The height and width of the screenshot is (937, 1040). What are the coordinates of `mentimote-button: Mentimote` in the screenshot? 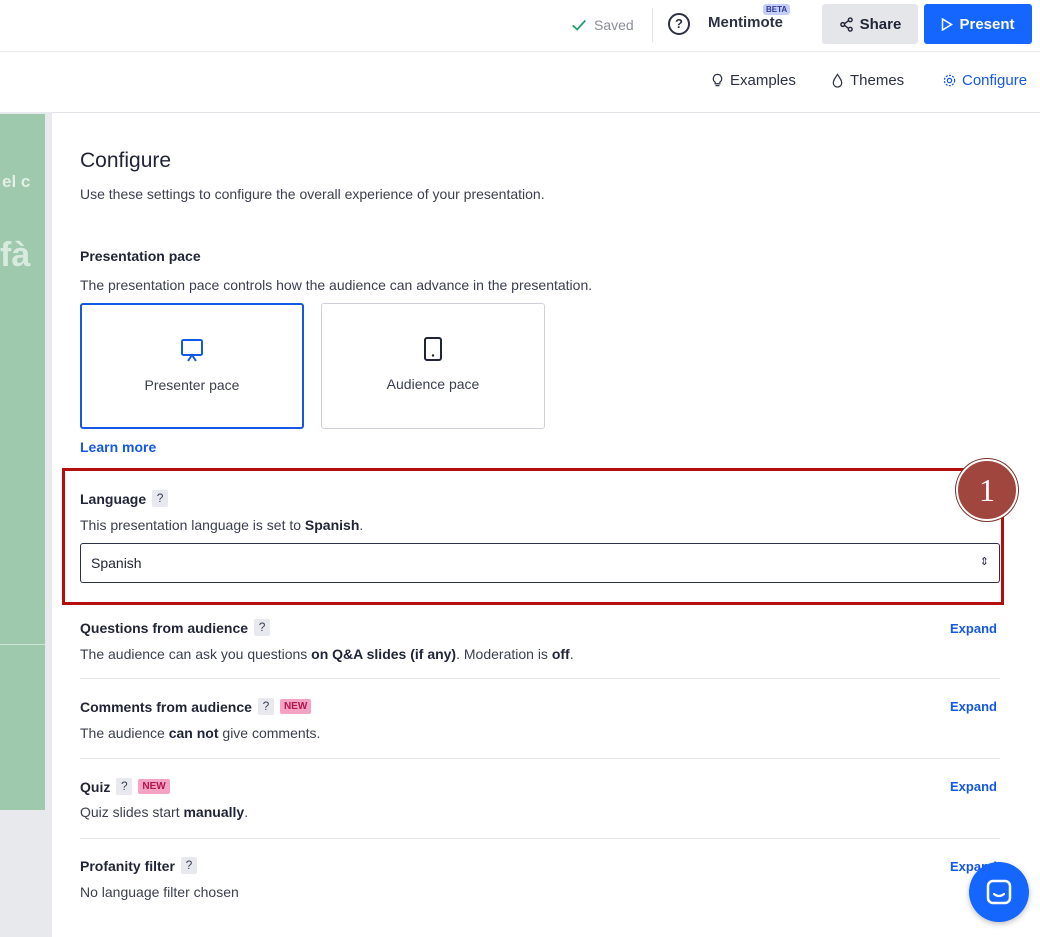 It's located at (745, 22).